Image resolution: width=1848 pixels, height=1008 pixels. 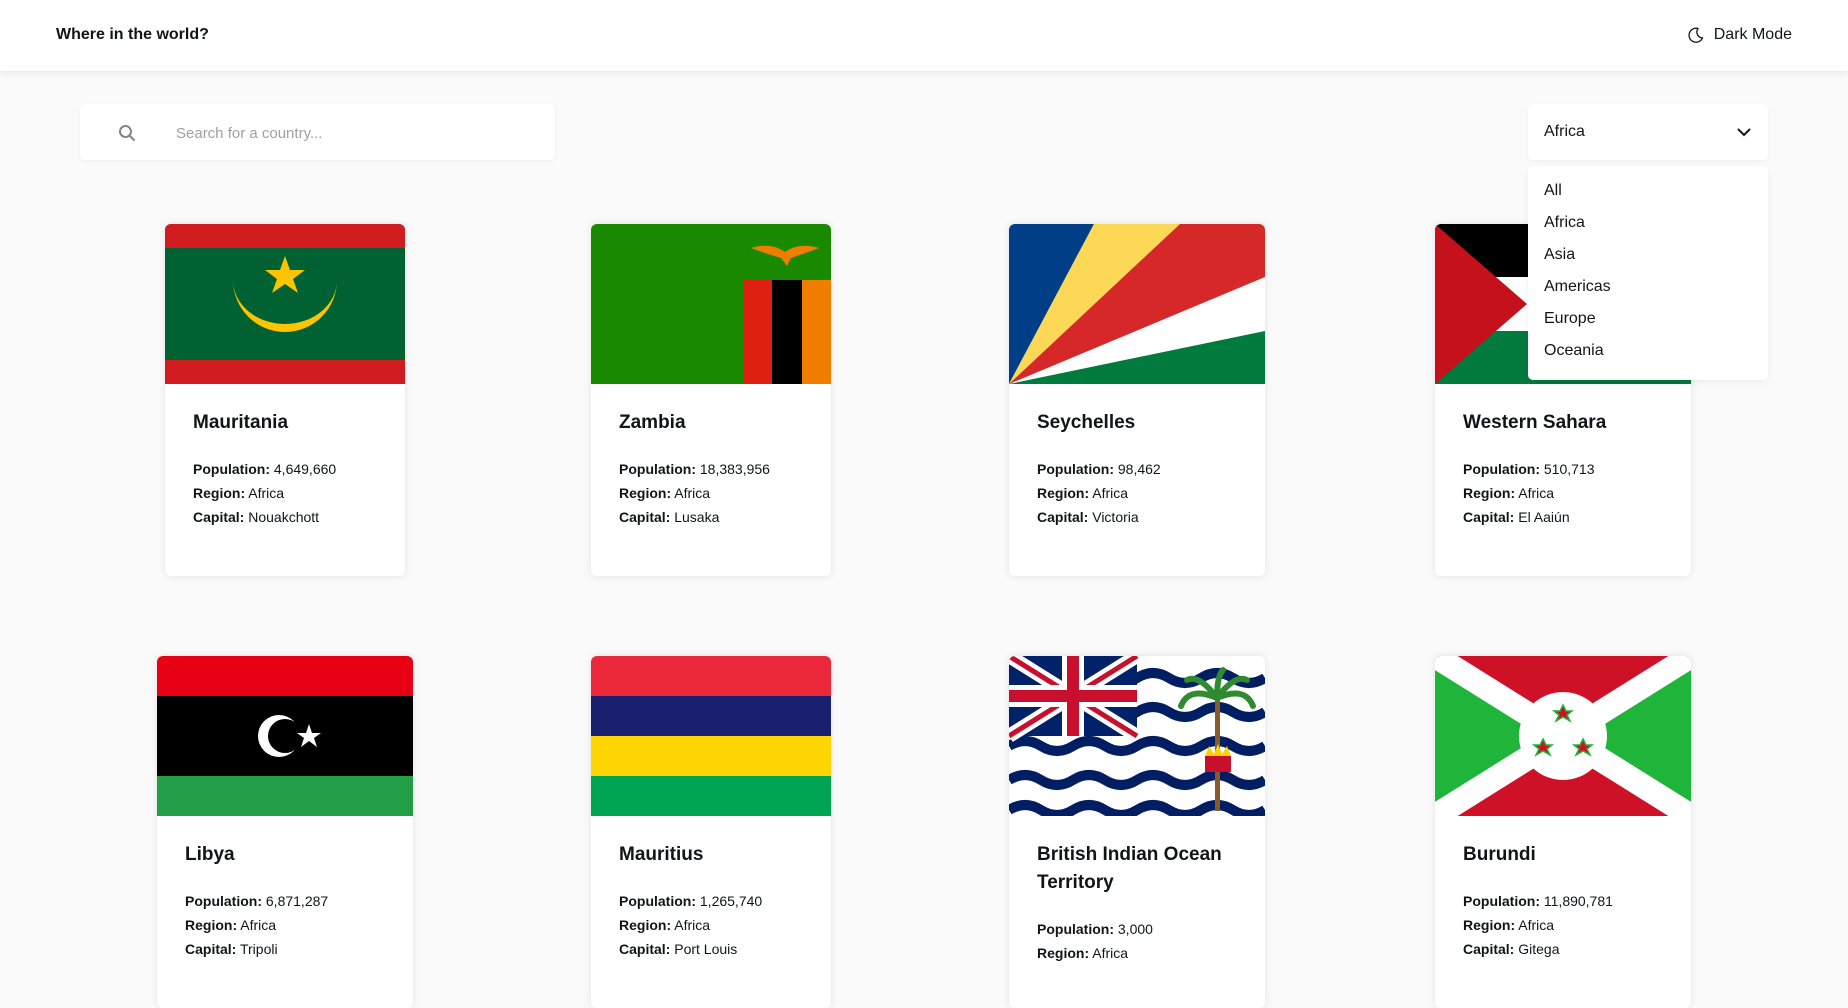 I want to click on search-icon, so click(x=127, y=133).